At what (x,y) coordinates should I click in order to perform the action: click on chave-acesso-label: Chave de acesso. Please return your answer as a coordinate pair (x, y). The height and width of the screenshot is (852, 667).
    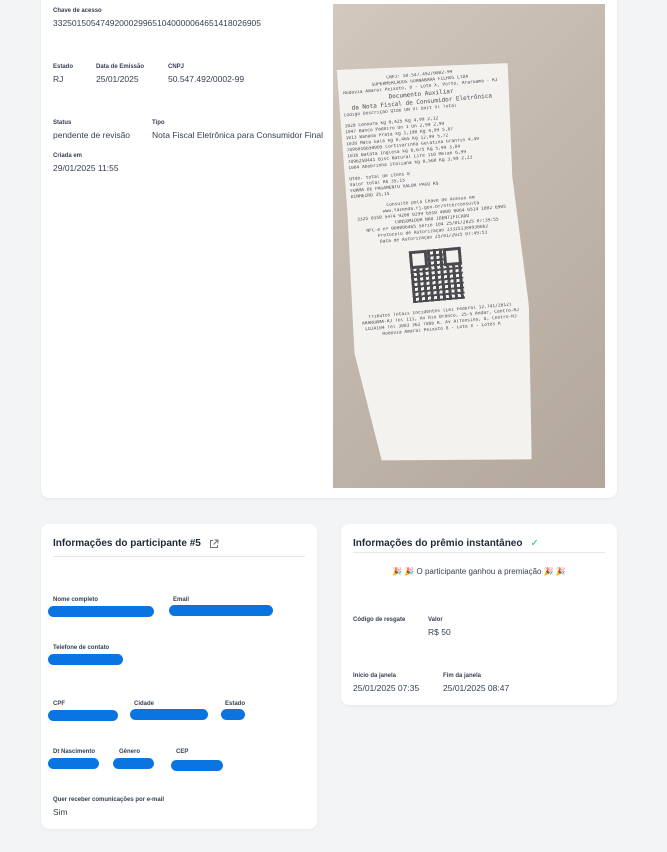
    Looking at the image, I should click on (77, 11).